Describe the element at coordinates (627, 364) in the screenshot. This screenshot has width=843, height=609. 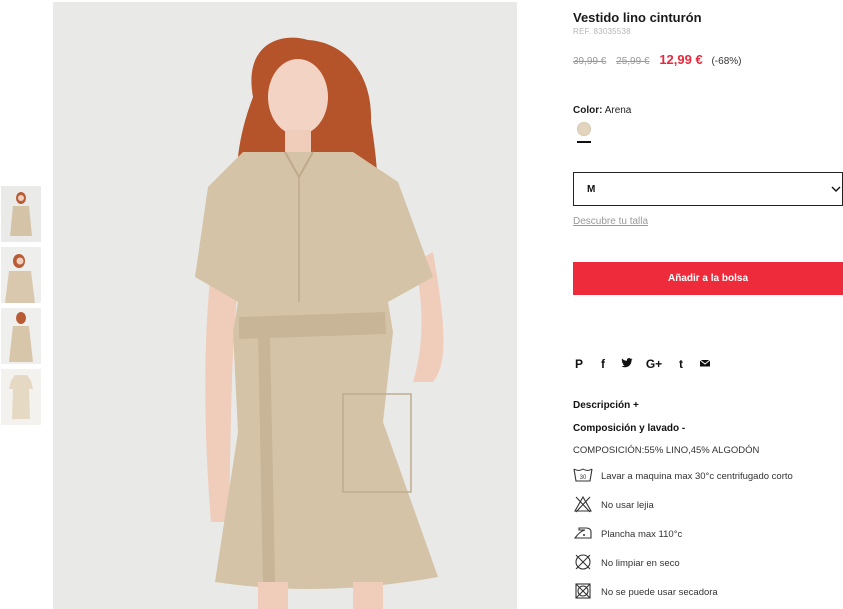
I see `twitter-icon` at that location.